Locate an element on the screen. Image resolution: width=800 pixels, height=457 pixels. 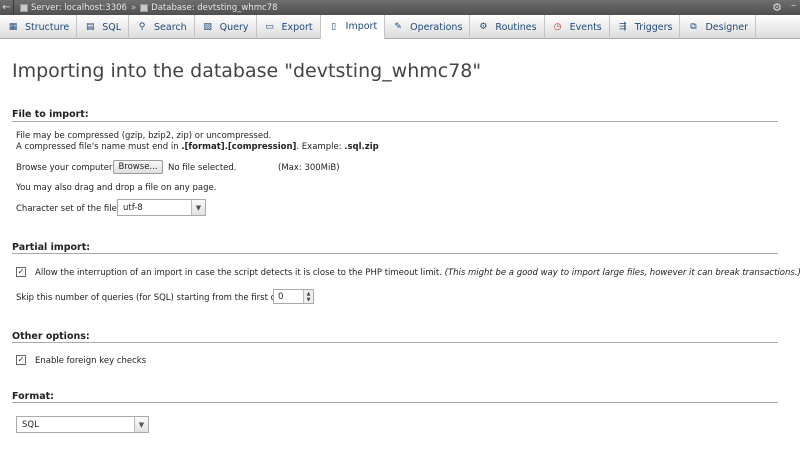
tab-sql: ▤ SQL is located at coordinates (103, 27).